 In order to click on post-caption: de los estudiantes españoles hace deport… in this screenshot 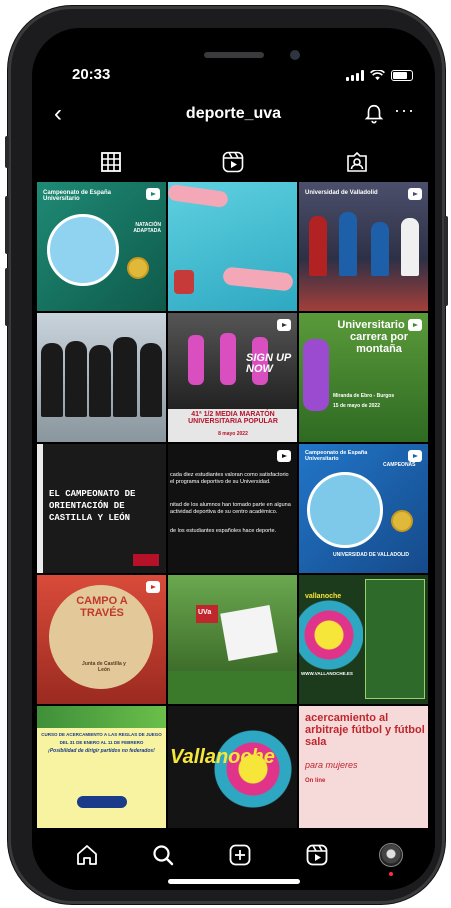, I will do `click(223, 531)`.